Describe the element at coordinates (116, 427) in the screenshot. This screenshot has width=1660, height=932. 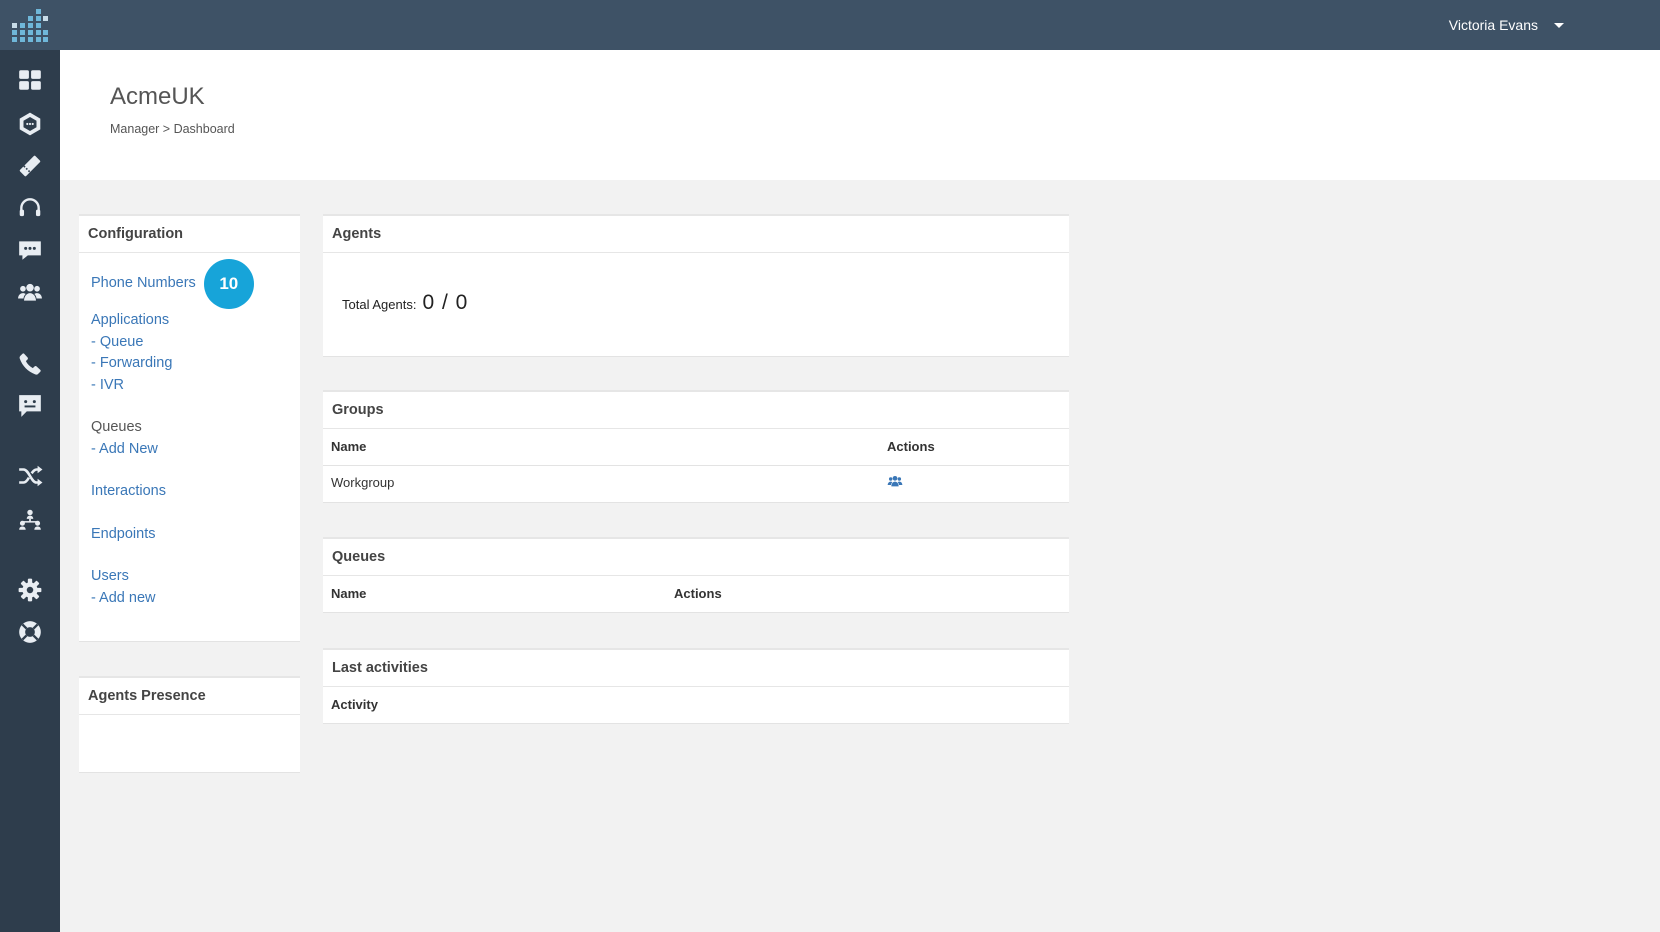
I see `queues-label: Queues` at that location.